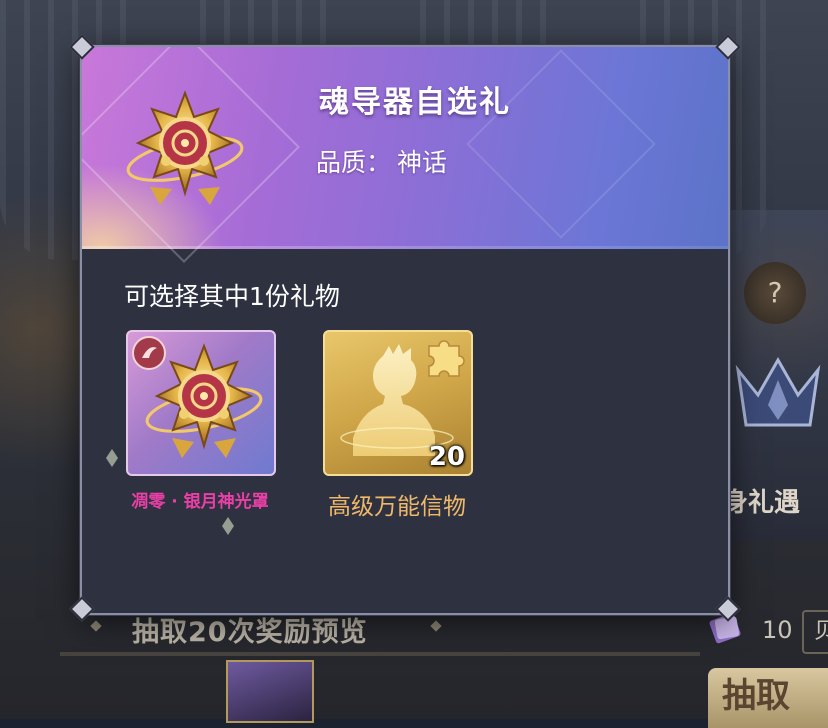  What do you see at coordinates (761, 503) in the screenshot?
I see `background-right-caption: 身礼遇` at bounding box center [761, 503].